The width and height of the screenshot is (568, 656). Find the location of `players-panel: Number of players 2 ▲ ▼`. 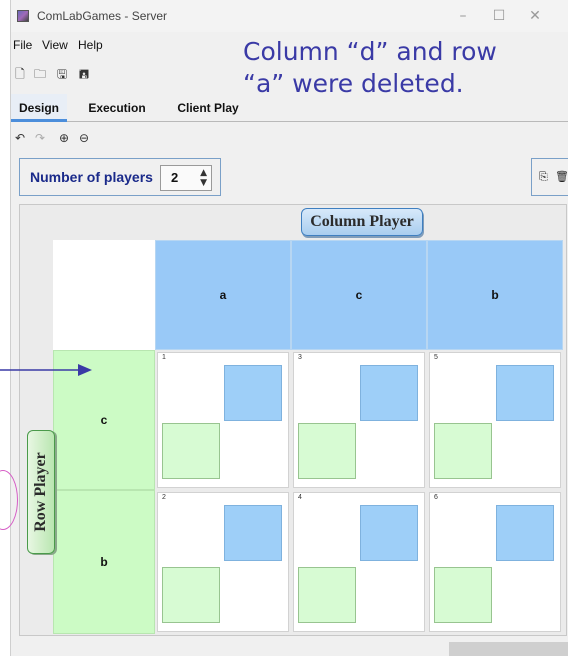

players-panel: Number of players 2 ▲ ▼ is located at coordinates (120, 177).